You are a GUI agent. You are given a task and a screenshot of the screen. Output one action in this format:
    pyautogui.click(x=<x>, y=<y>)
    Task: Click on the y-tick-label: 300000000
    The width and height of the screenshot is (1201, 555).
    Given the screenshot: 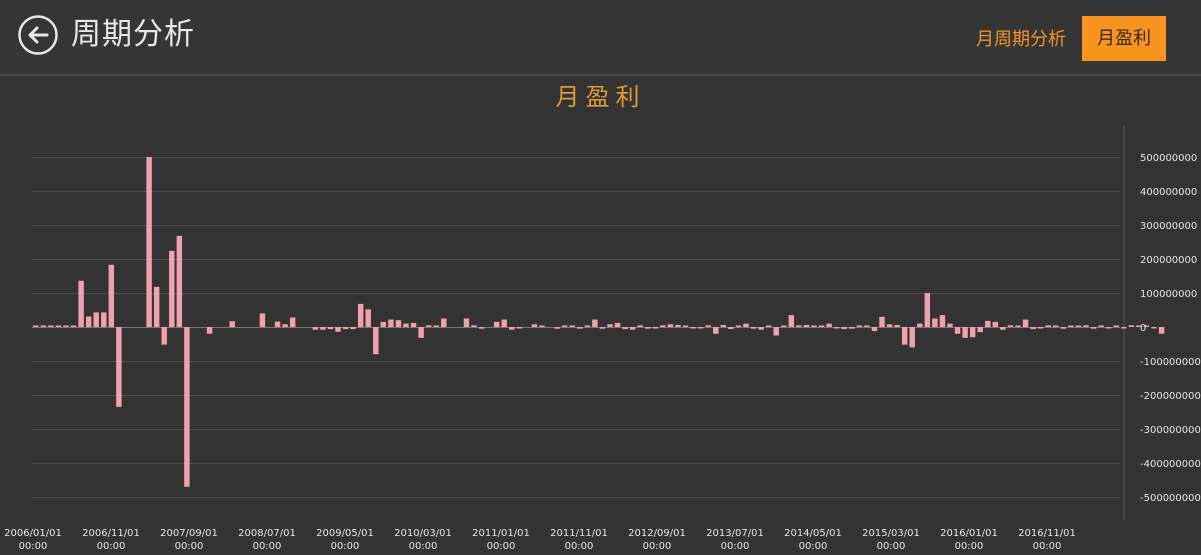 What is the action you would take?
    pyautogui.click(x=1168, y=226)
    